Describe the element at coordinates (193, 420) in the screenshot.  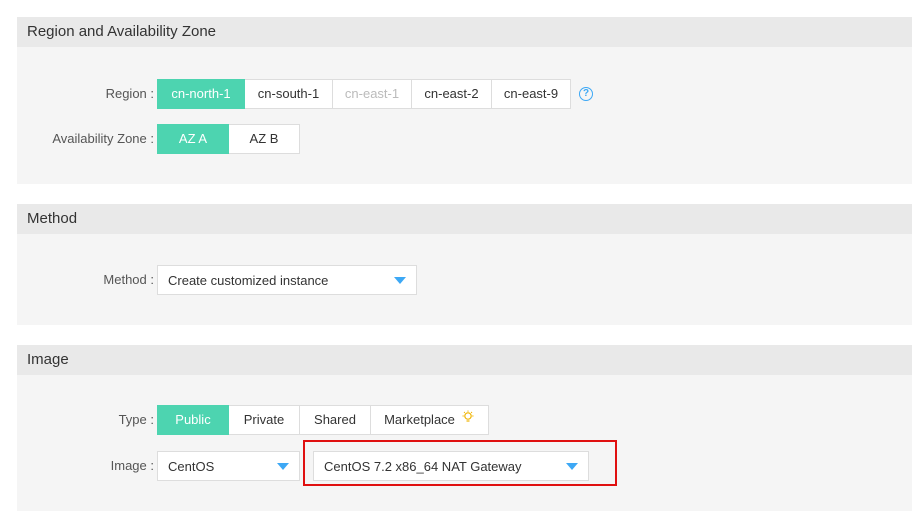
I see `type-option-public: Public` at that location.